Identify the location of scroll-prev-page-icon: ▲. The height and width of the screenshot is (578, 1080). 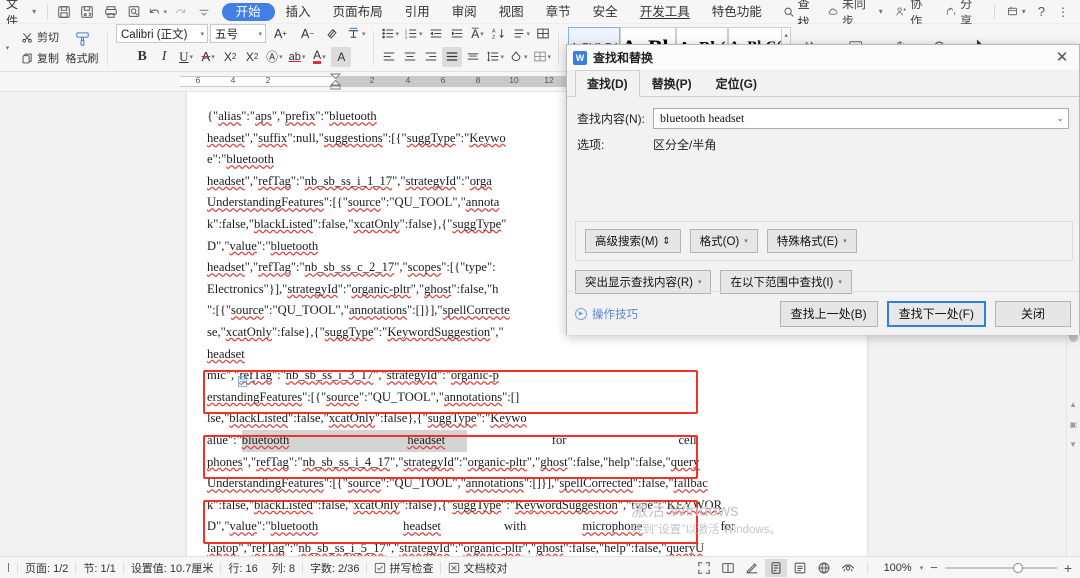
(1073, 404).